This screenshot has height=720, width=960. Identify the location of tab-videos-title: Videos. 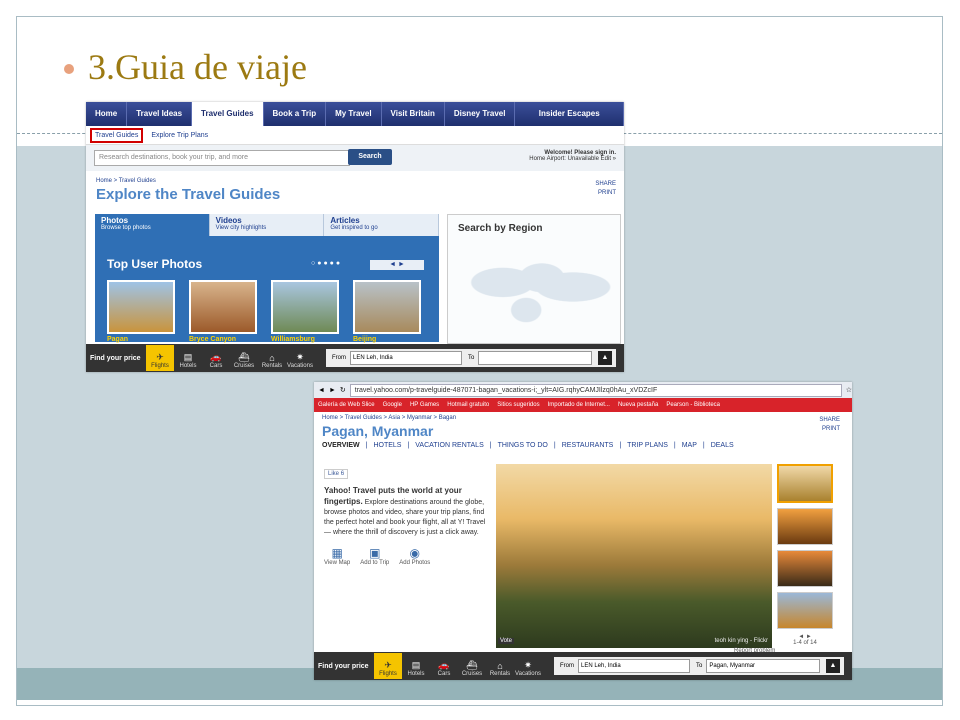
(228, 220).